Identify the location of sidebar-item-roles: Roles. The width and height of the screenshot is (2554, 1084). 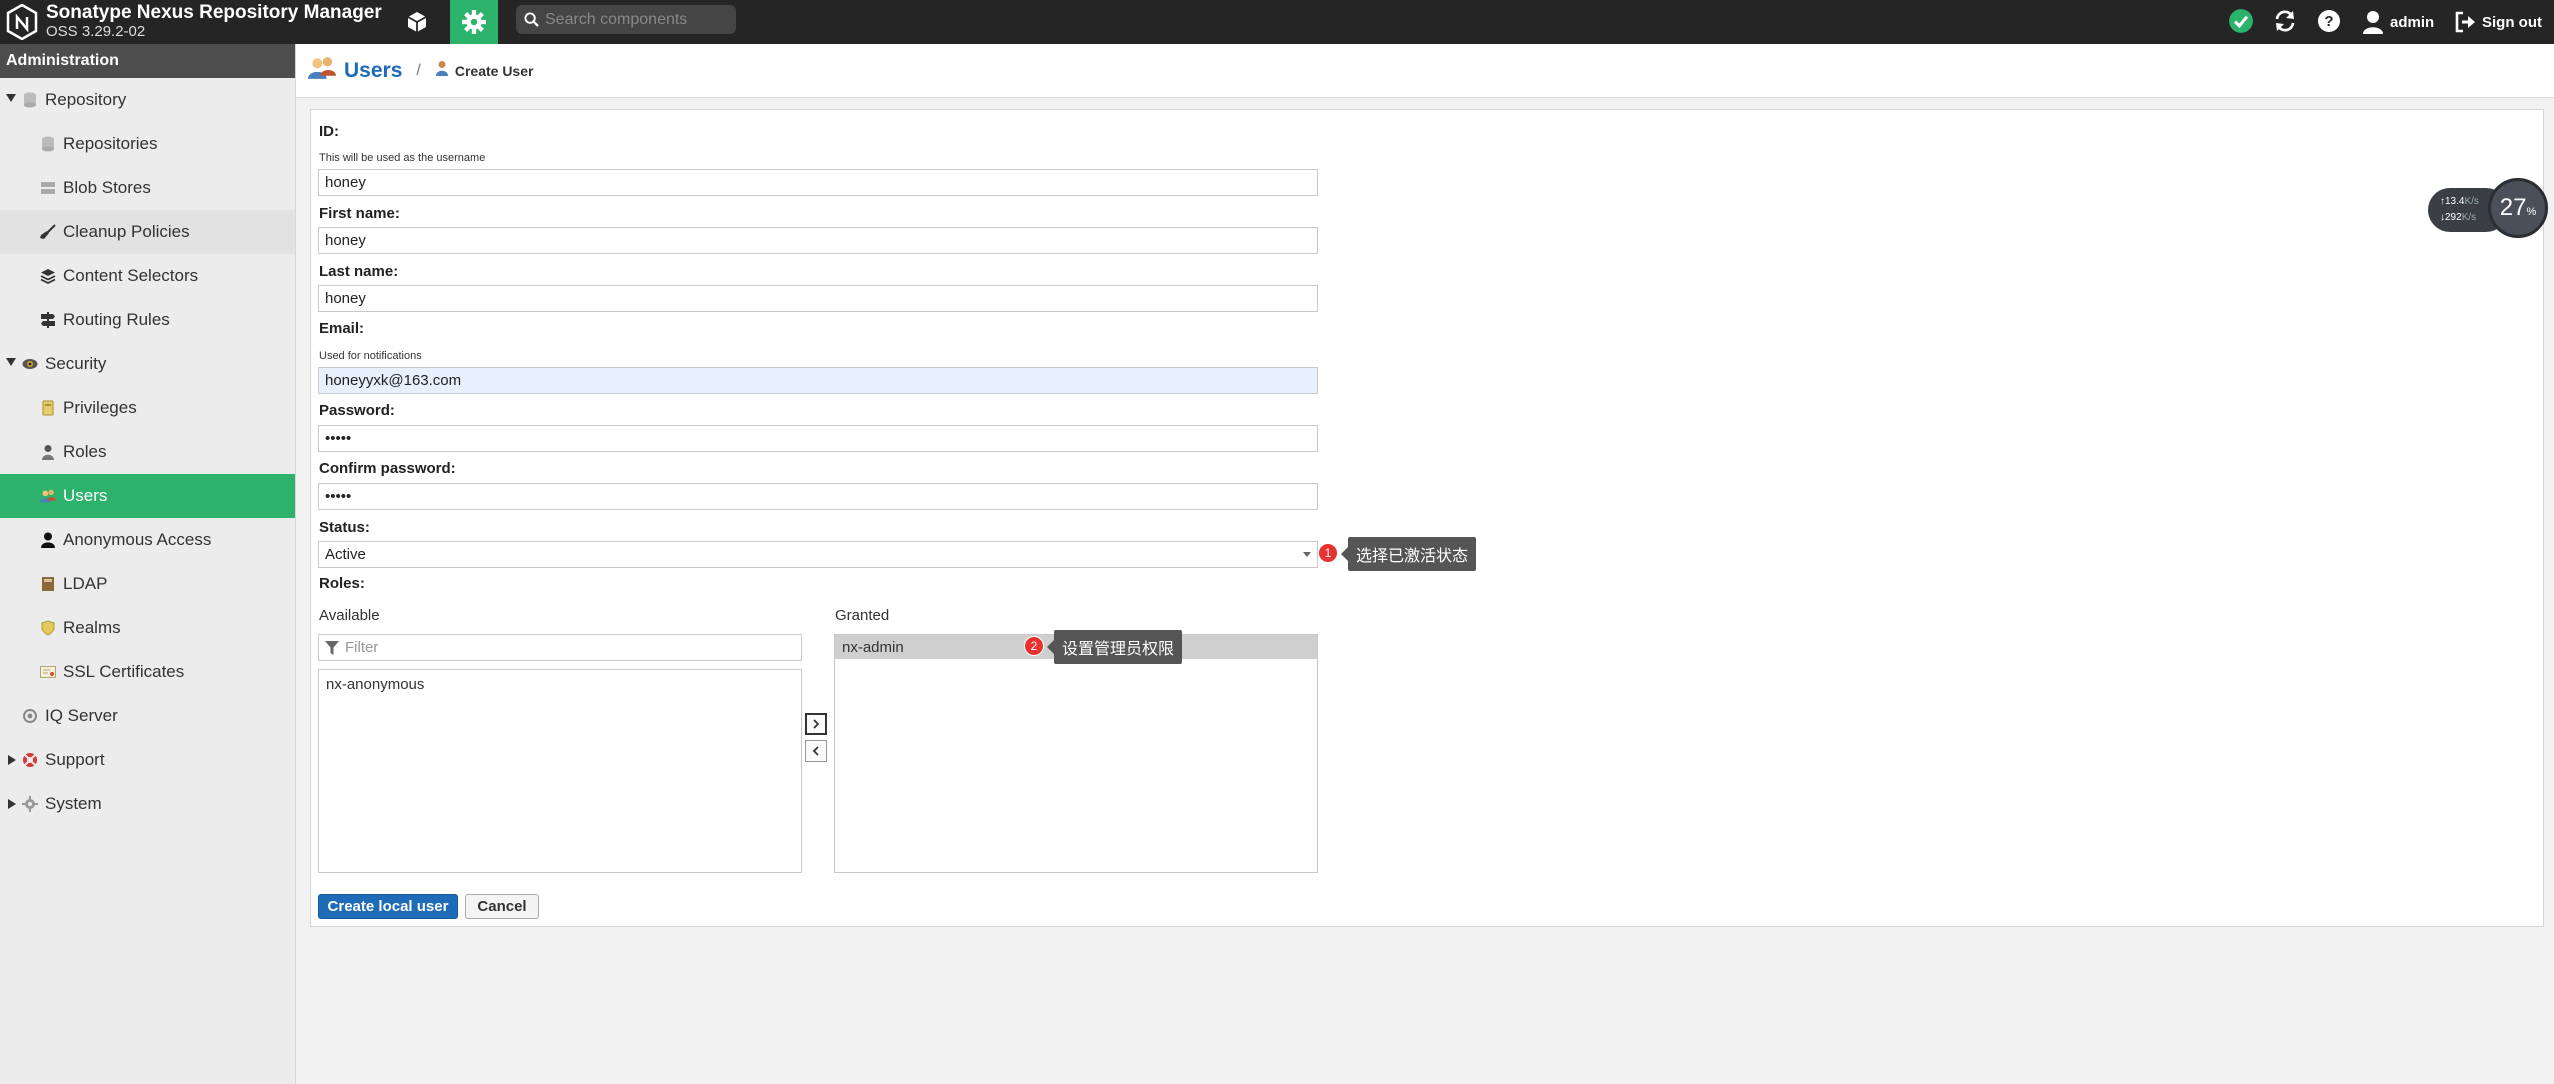
(147, 452).